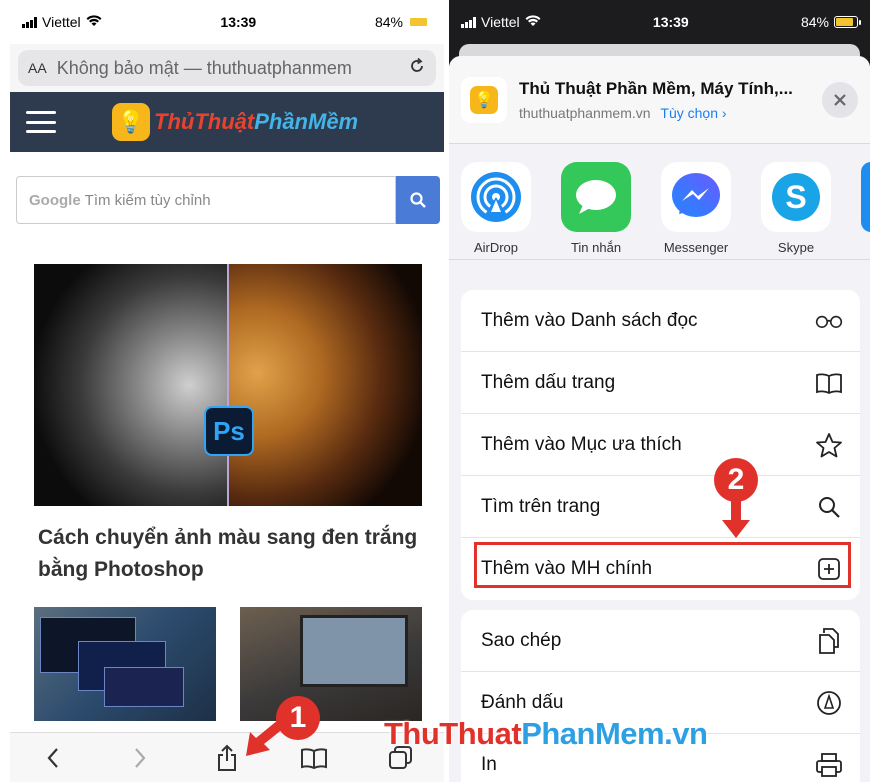 The height and width of the screenshot is (782, 870). I want to click on close-button, so click(840, 99).